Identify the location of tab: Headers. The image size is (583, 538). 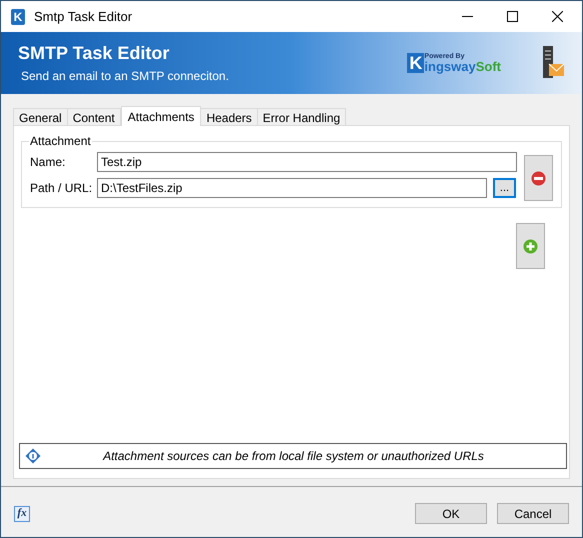
(229, 116).